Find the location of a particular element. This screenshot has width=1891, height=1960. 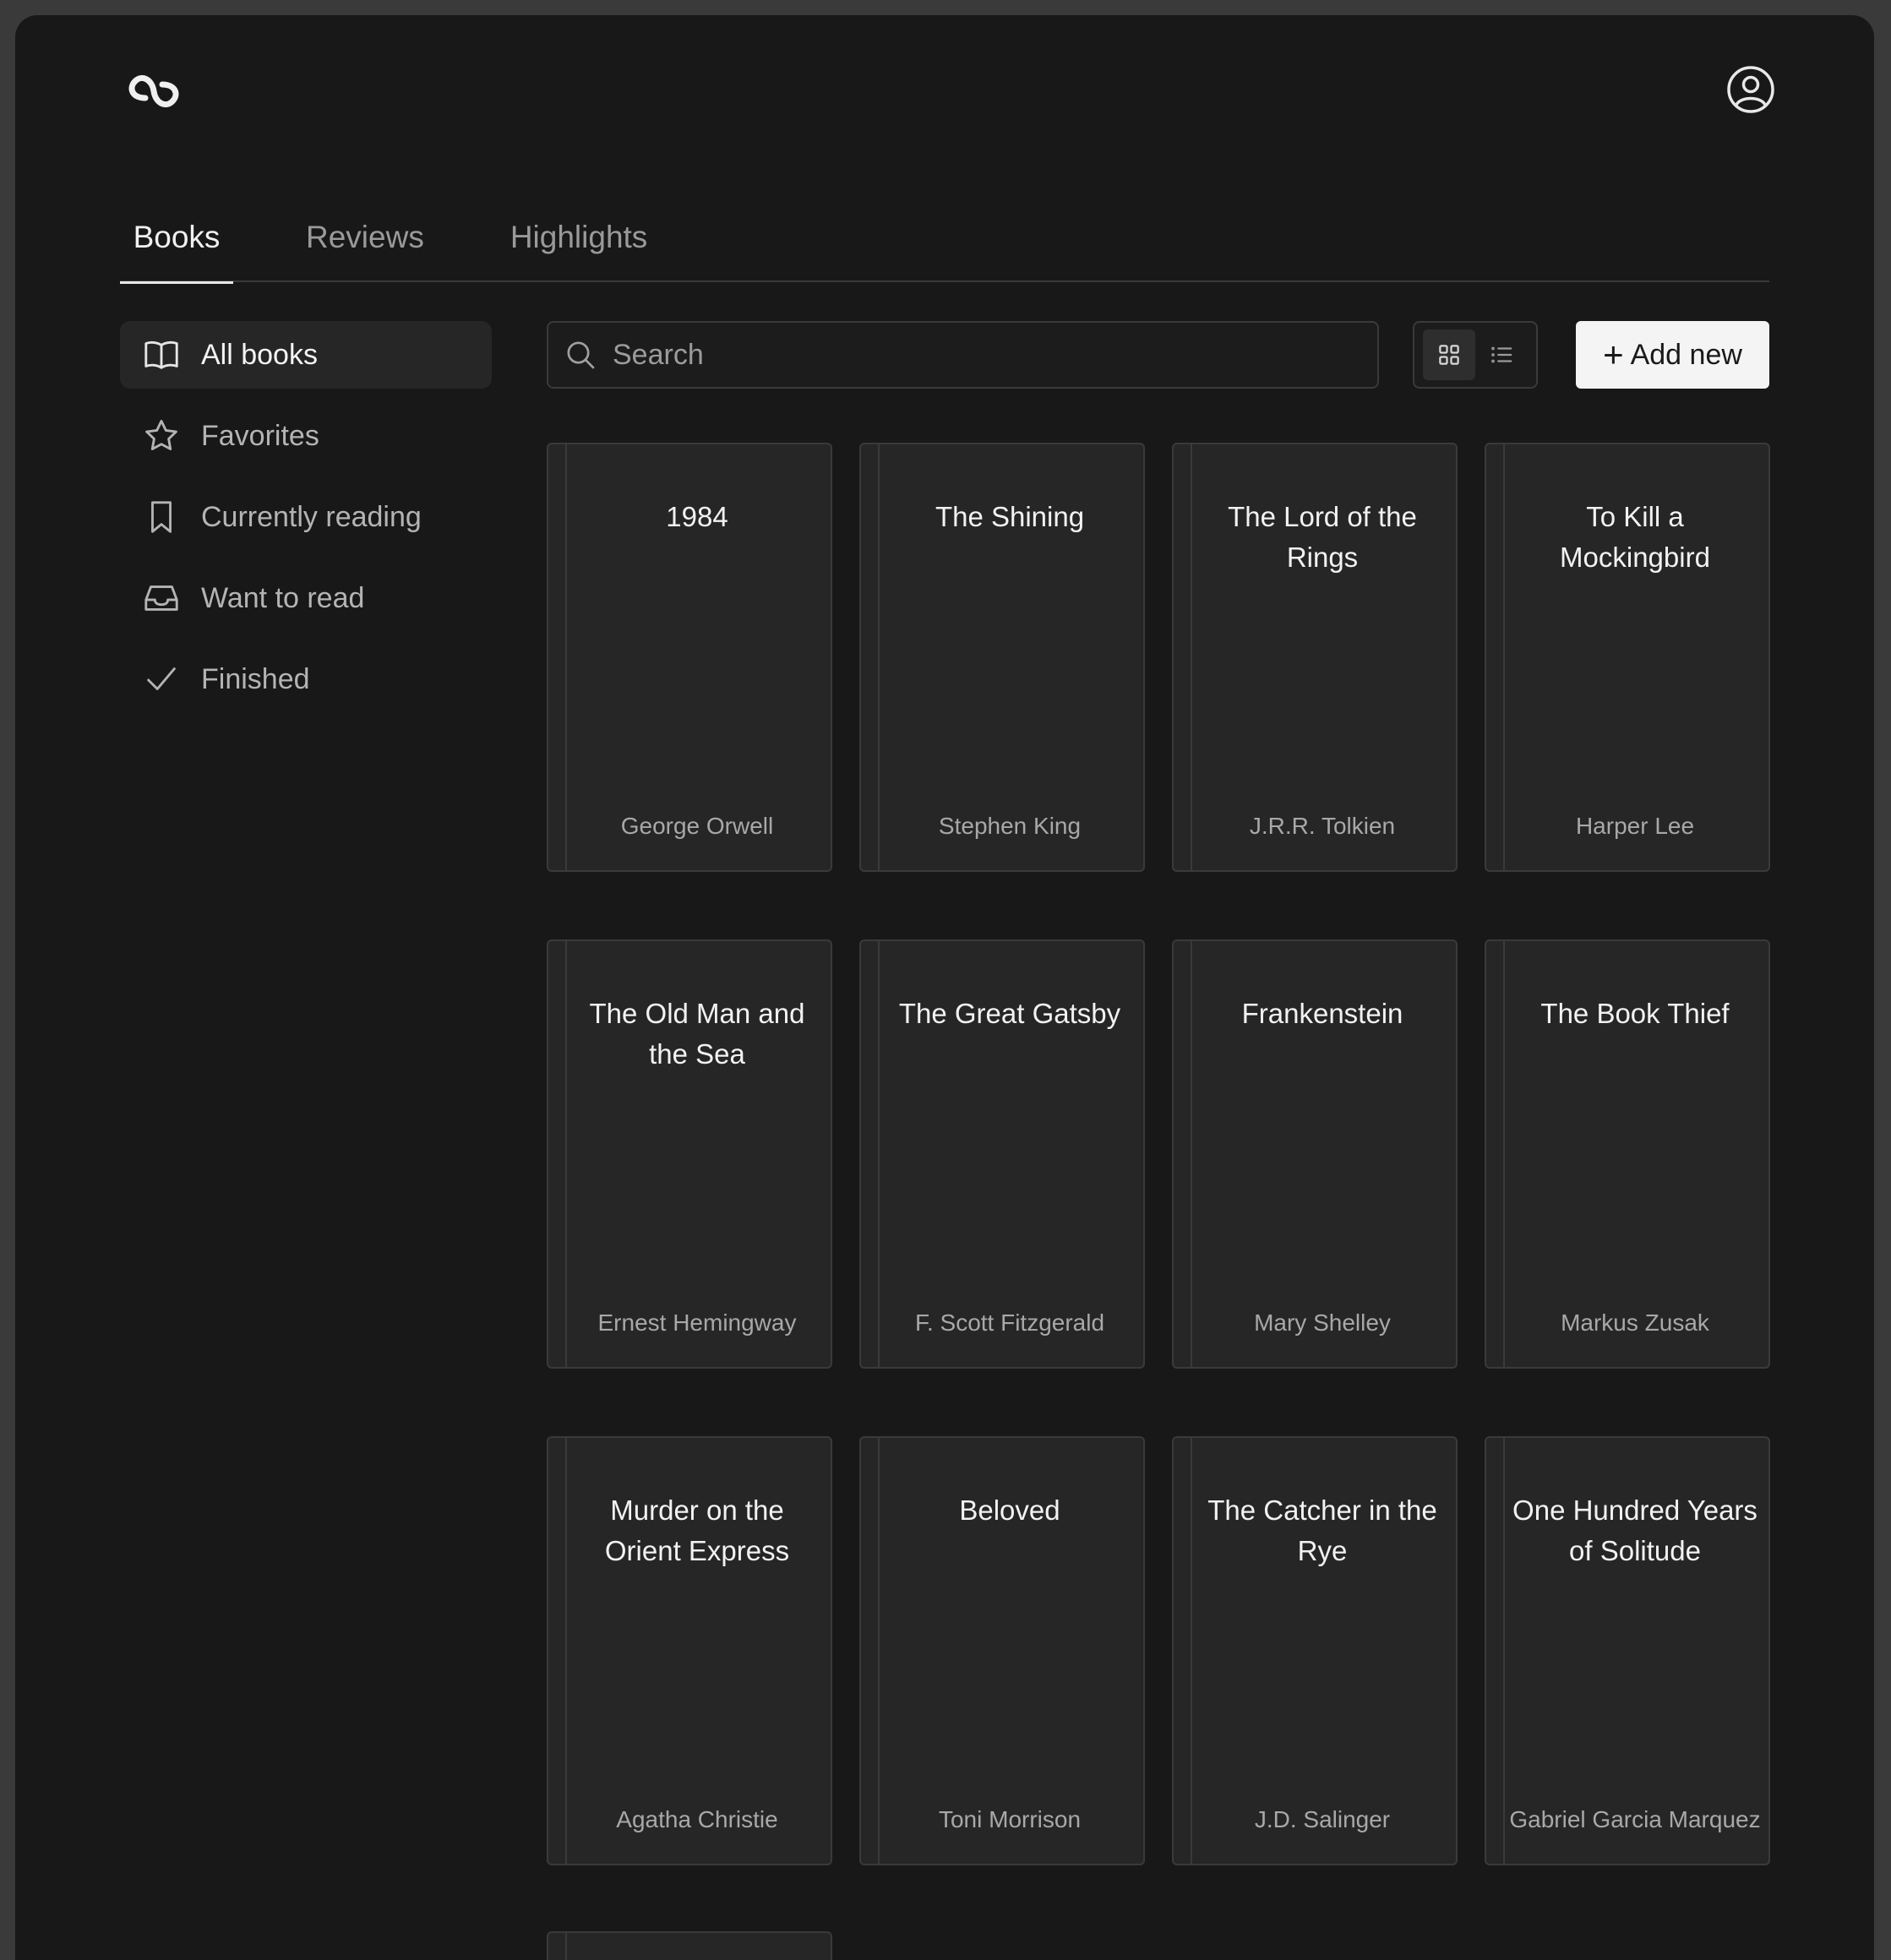

sidebar-item-currently-reading: Currently reading is located at coordinates (306, 517).